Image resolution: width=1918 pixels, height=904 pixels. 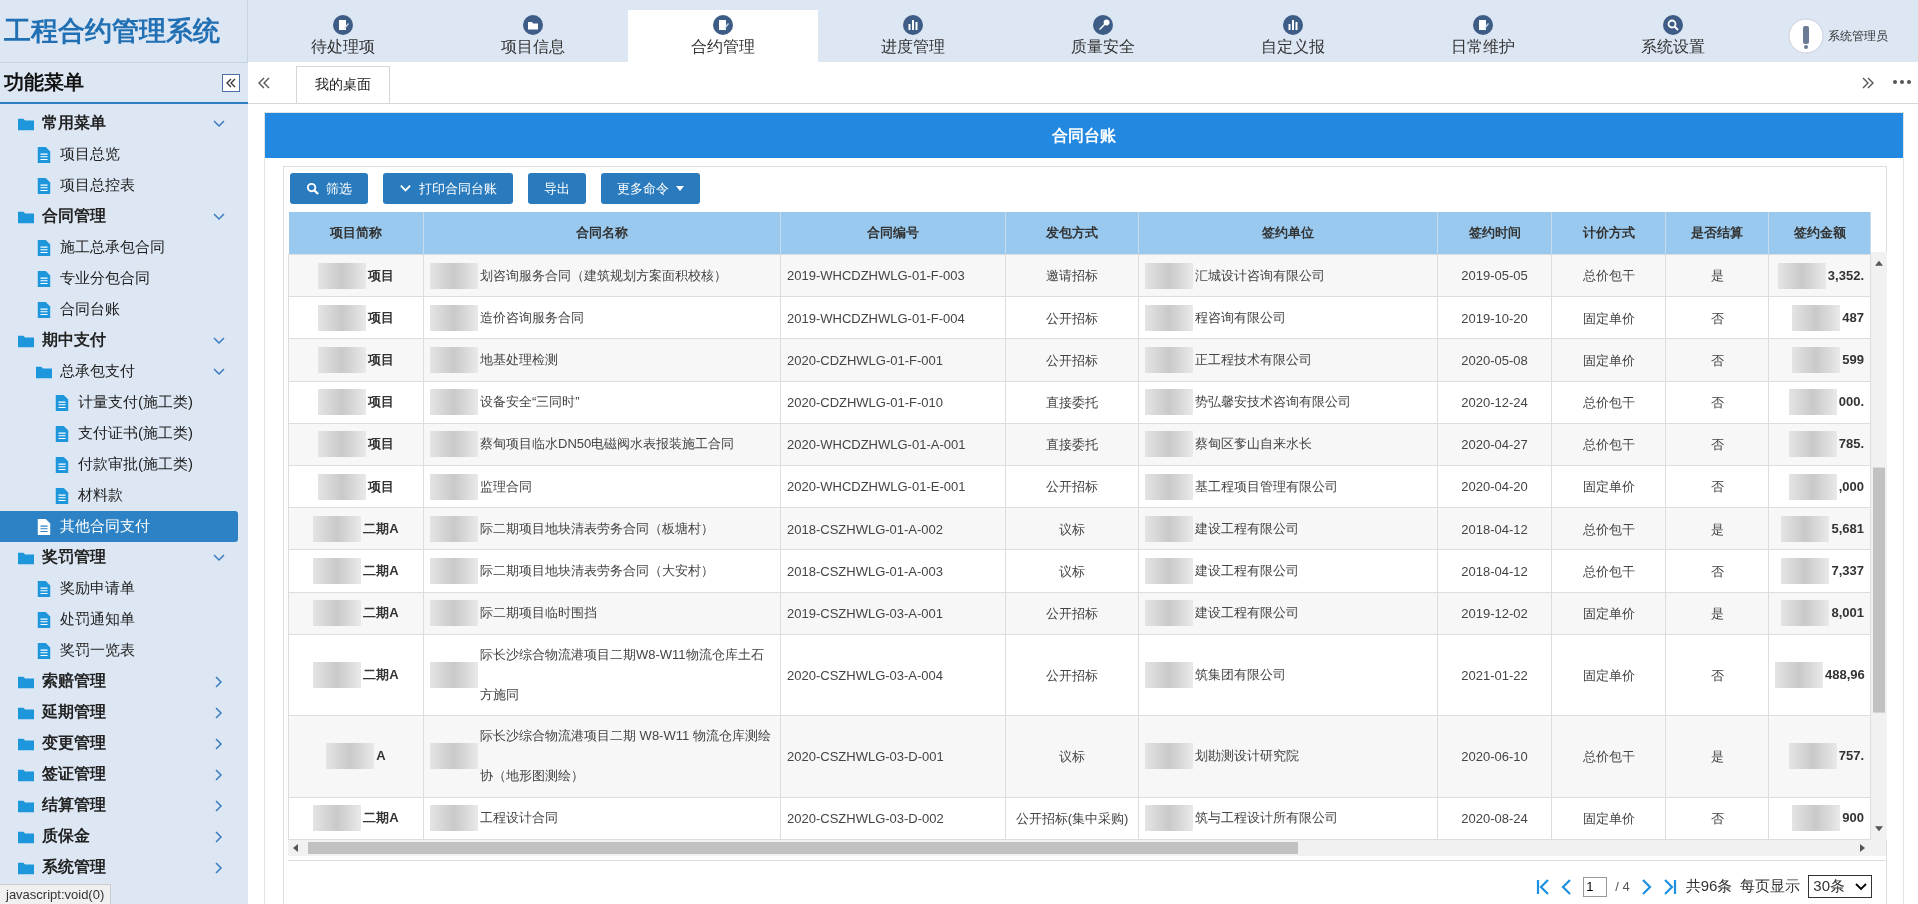 What do you see at coordinates (1608, 756) in the screenshot?
I see `table-cell: 总价包干` at bounding box center [1608, 756].